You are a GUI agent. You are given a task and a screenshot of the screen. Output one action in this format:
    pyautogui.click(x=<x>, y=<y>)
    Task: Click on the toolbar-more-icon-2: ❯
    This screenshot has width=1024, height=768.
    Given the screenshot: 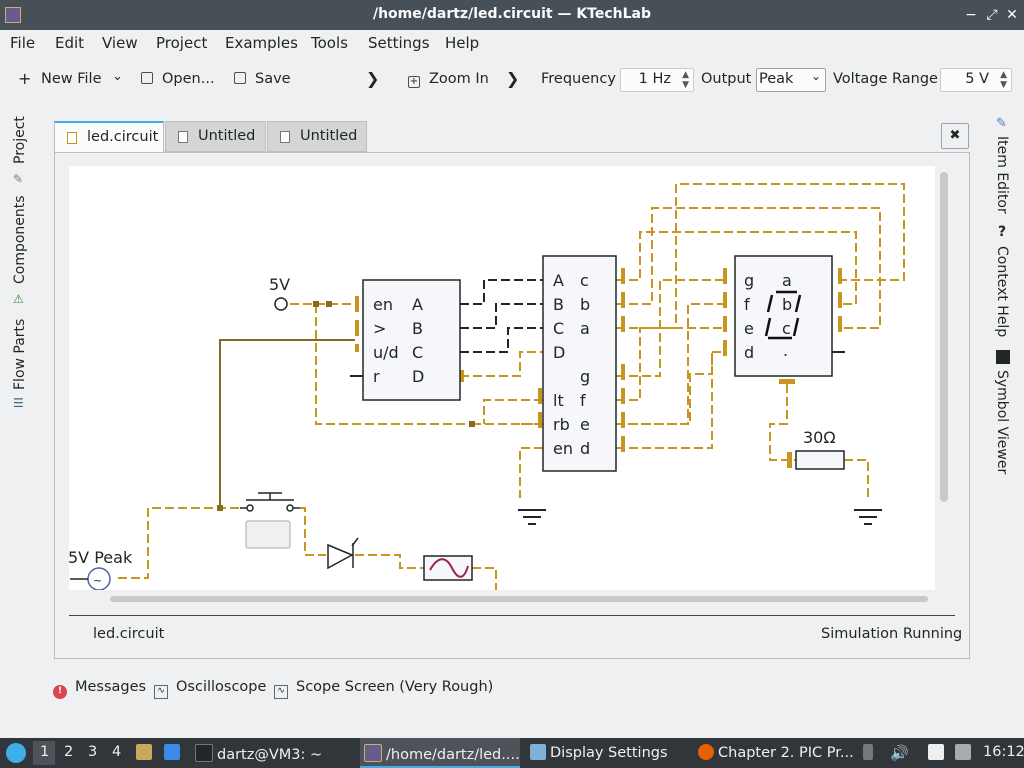 What is the action you would take?
    pyautogui.click(x=512, y=78)
    